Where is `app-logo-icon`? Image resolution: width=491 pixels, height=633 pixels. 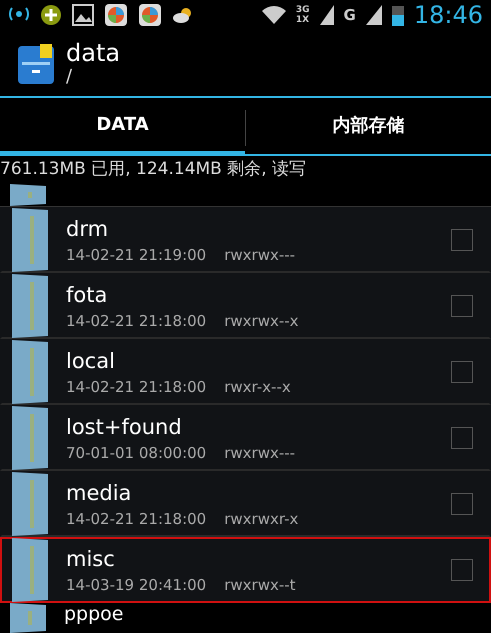
app-logo-icon is located at coordinates (36, 63).